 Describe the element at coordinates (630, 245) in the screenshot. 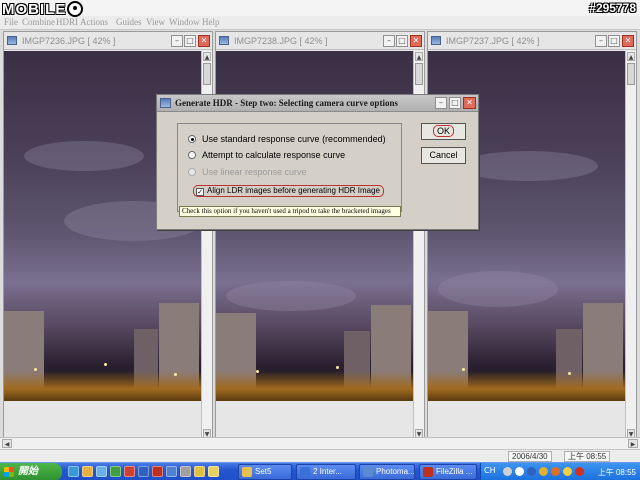

I see `vertical-scrollbar: ▲ ▼` at that location.